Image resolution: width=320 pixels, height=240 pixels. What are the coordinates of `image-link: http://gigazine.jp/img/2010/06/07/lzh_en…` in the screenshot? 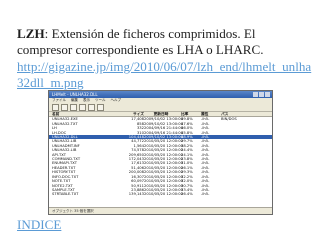 It's located at (165, 75).